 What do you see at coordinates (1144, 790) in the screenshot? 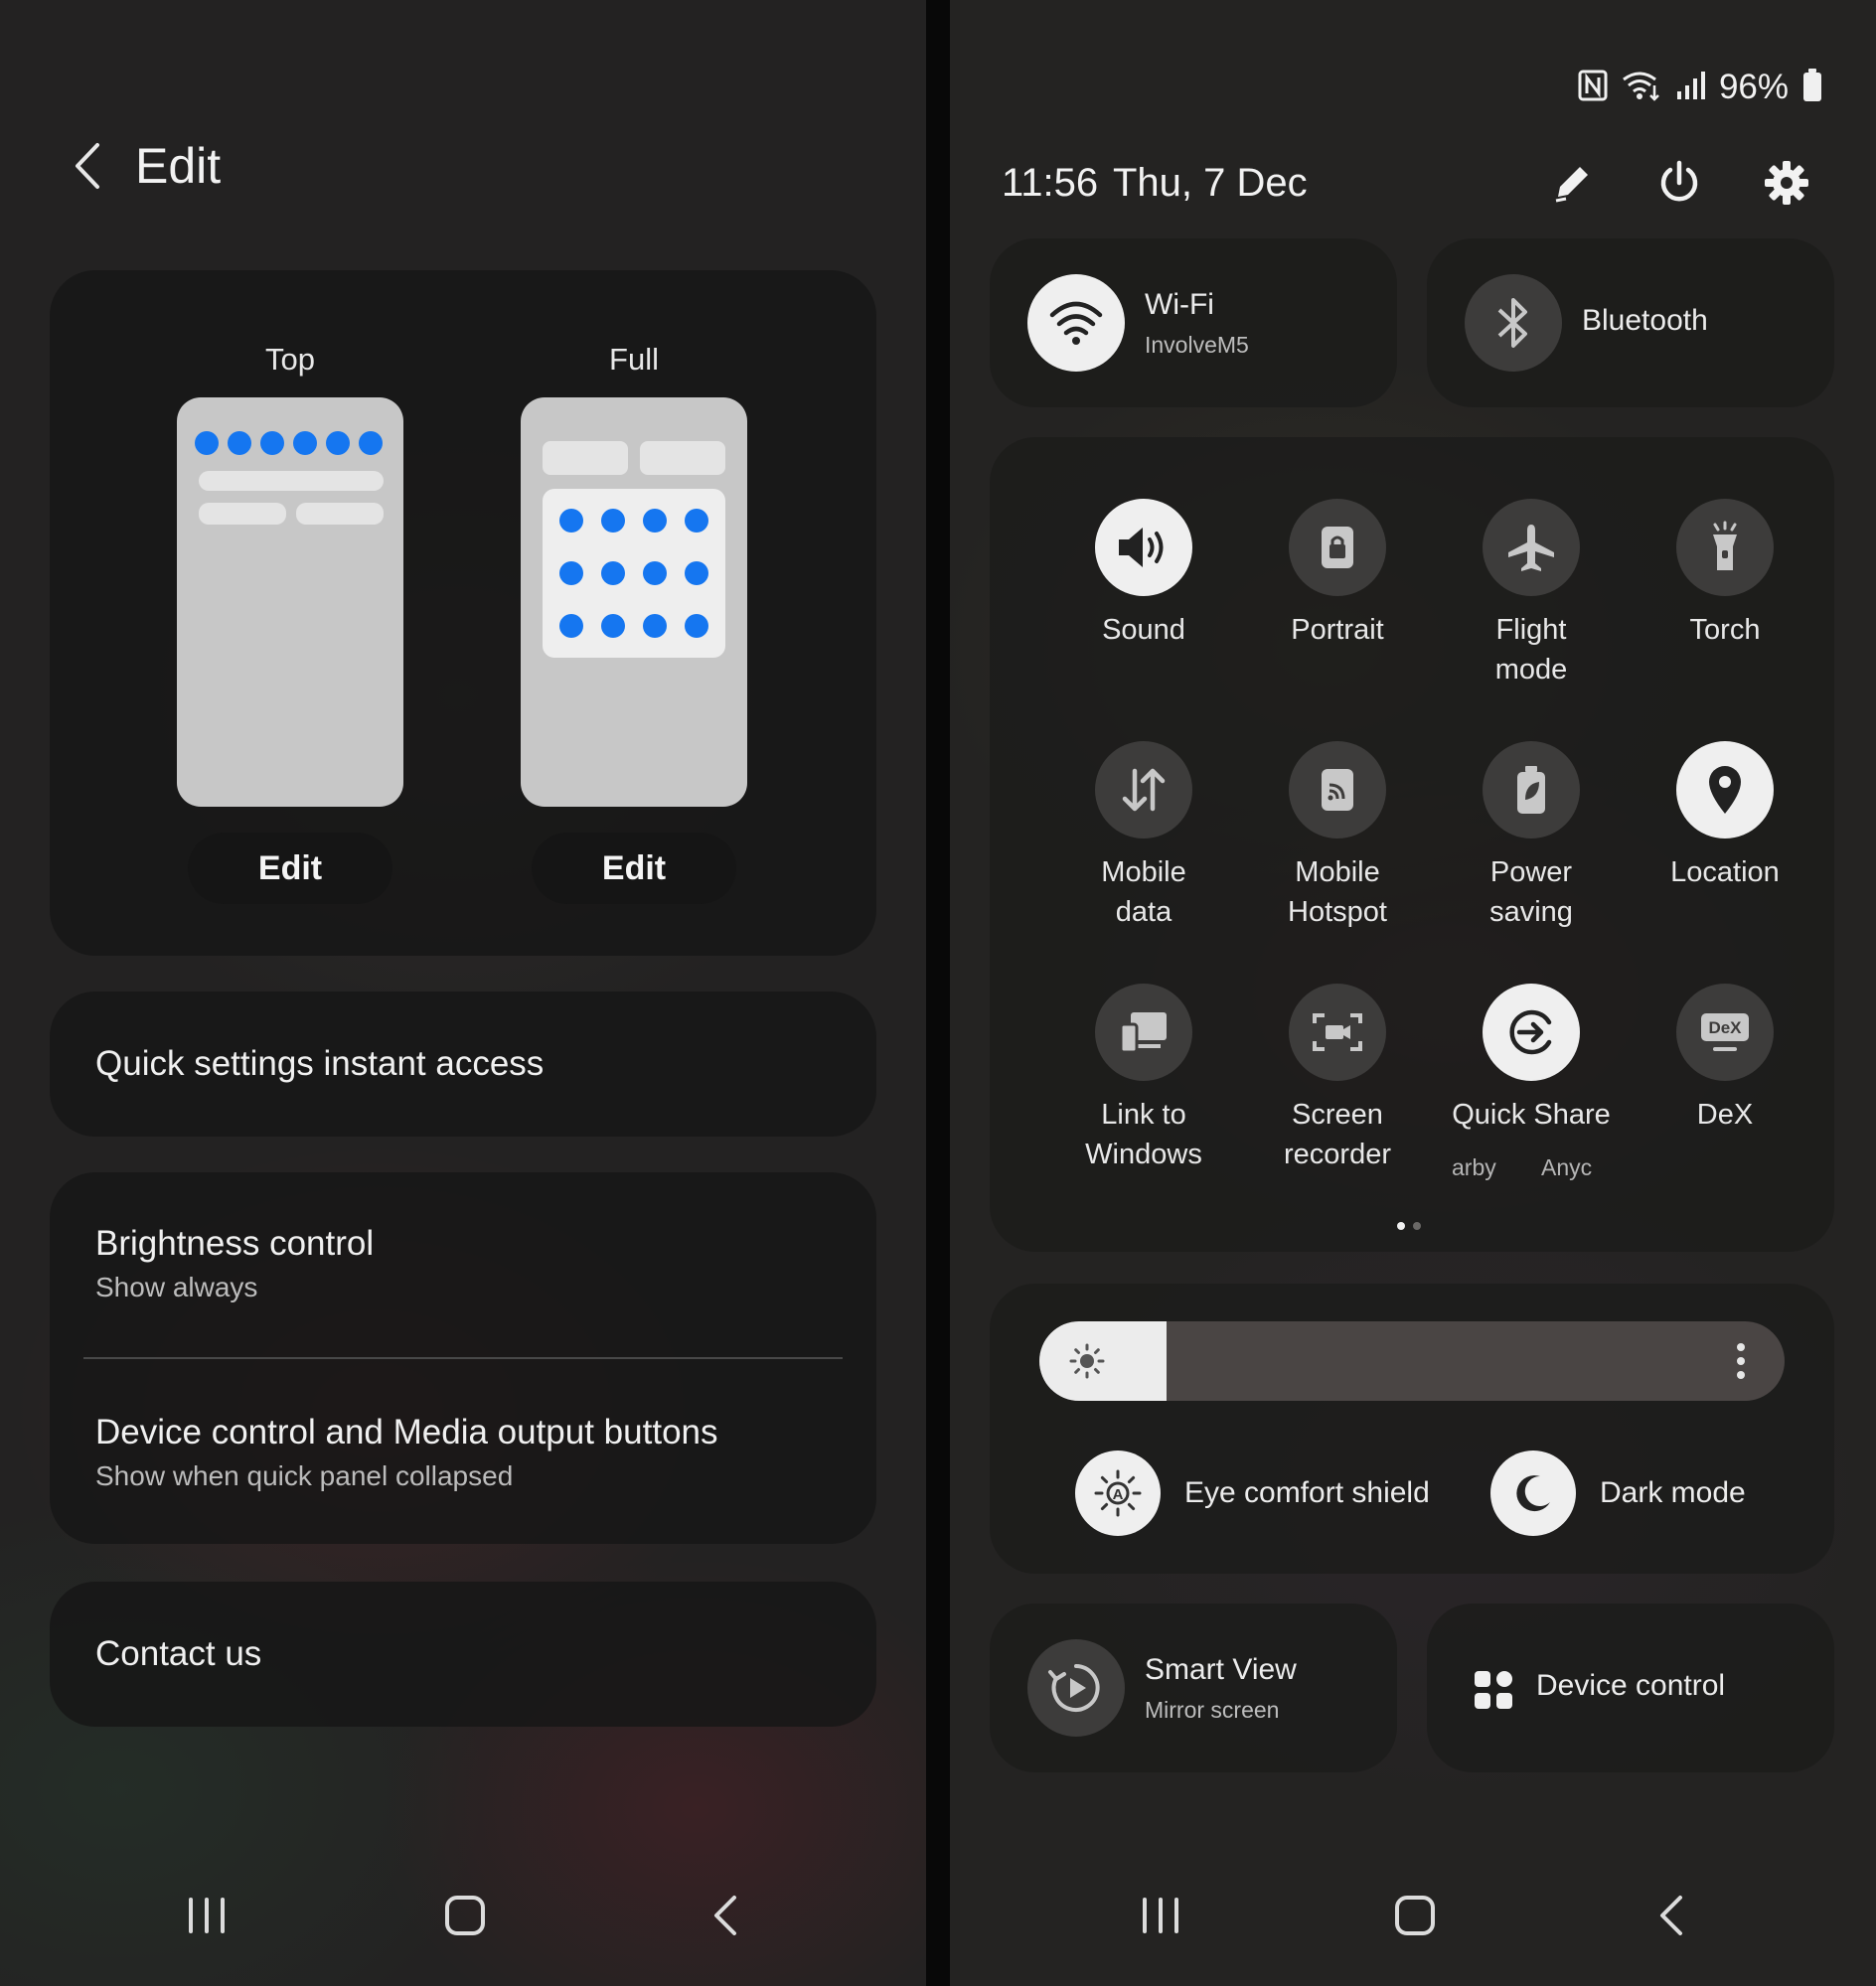
I see `mobile-data-icon` at bounding box center [1144, 790].